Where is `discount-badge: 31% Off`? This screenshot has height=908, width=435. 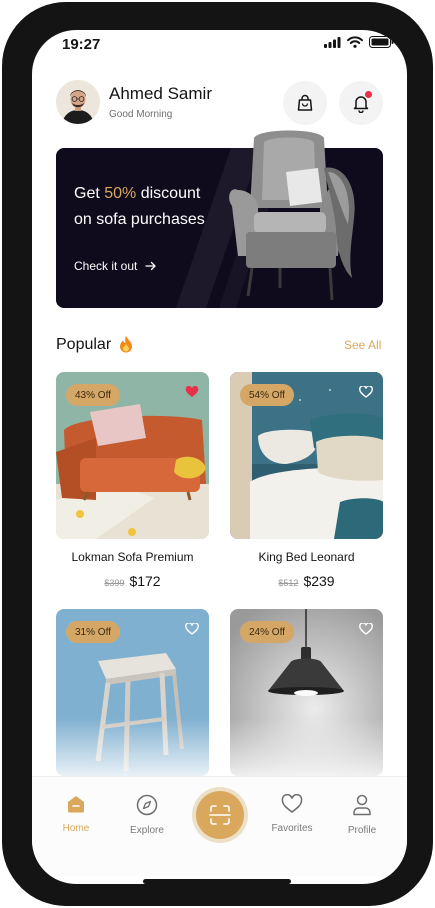
discount-badge: 31% Off is located at coordinates (93, 632).